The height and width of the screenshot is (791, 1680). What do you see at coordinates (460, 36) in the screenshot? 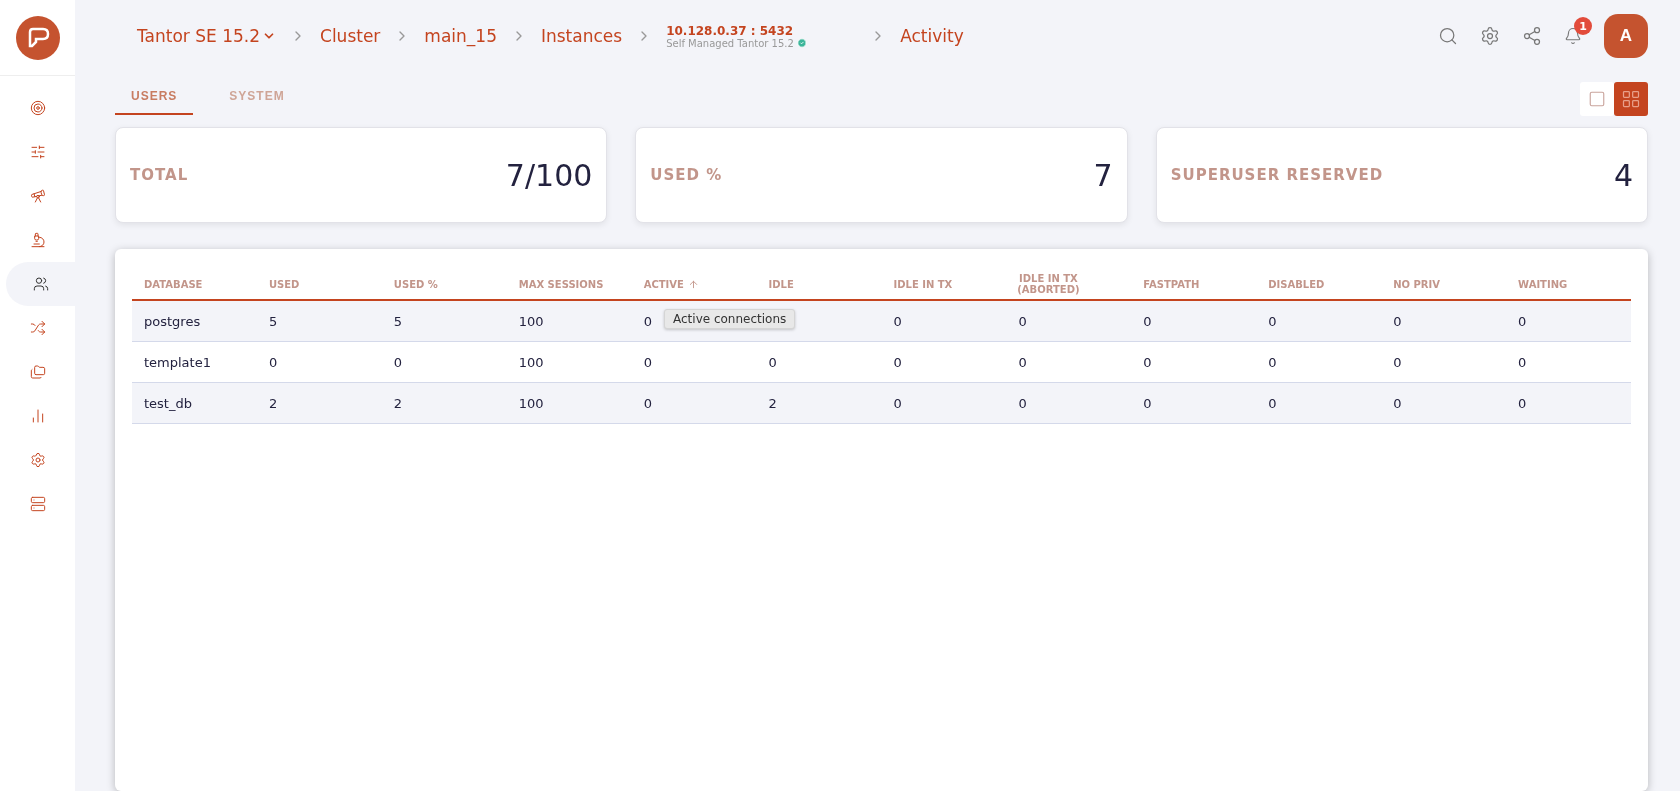
I see `breadcrumb-link: main_15` at bounding box center [460, 36].